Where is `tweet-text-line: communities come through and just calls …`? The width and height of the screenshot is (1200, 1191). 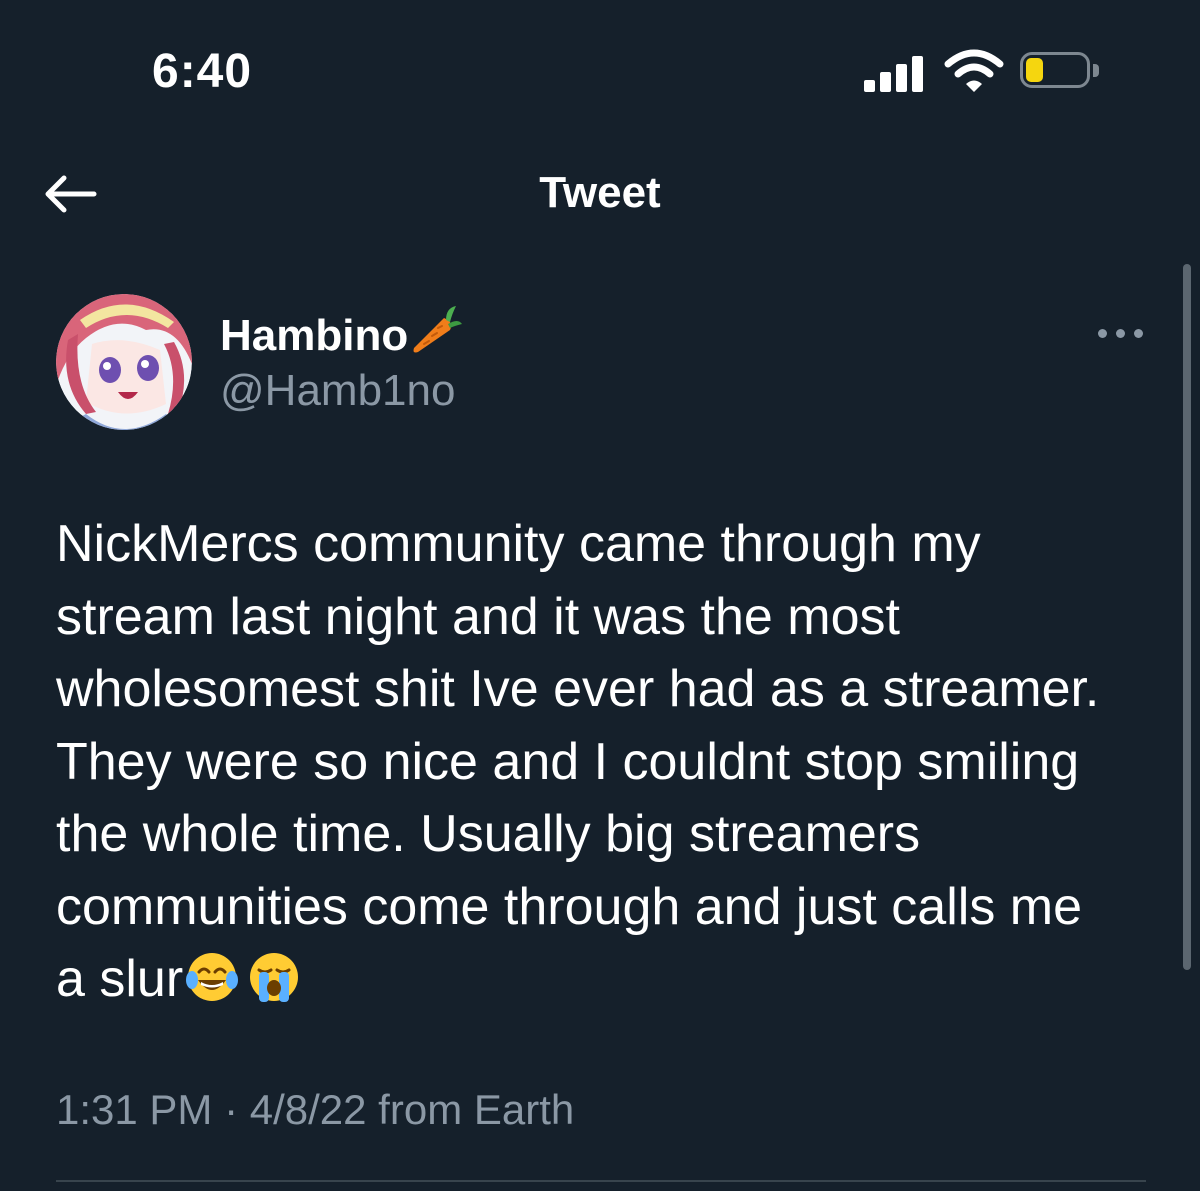 tweet-text-line: communities come through and just calls … is located at coordinates (569, 906).